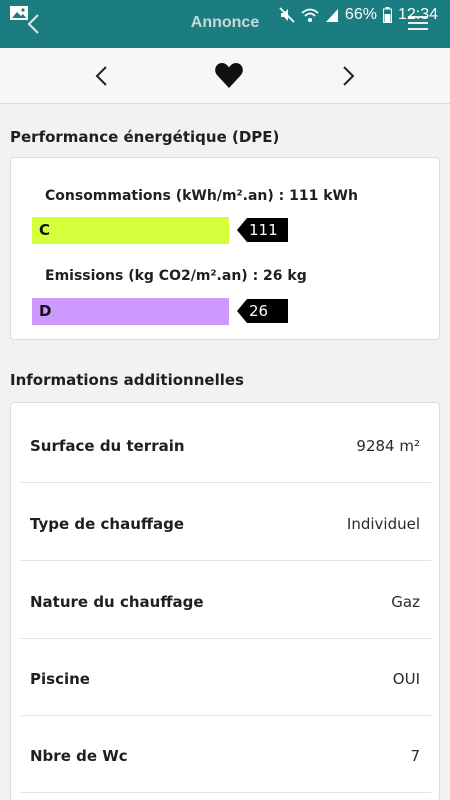 This screenshot has height=800, width=450. Describe the element at coordinates (331, 15) in the screenshot. I see `signal-icon` at that location.